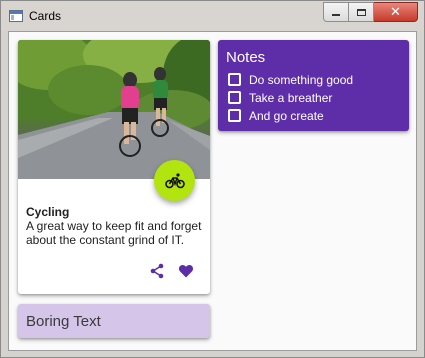 This screenshot has width=425, height=358. I want to click on todo-label: And go create, so click(286, 115).